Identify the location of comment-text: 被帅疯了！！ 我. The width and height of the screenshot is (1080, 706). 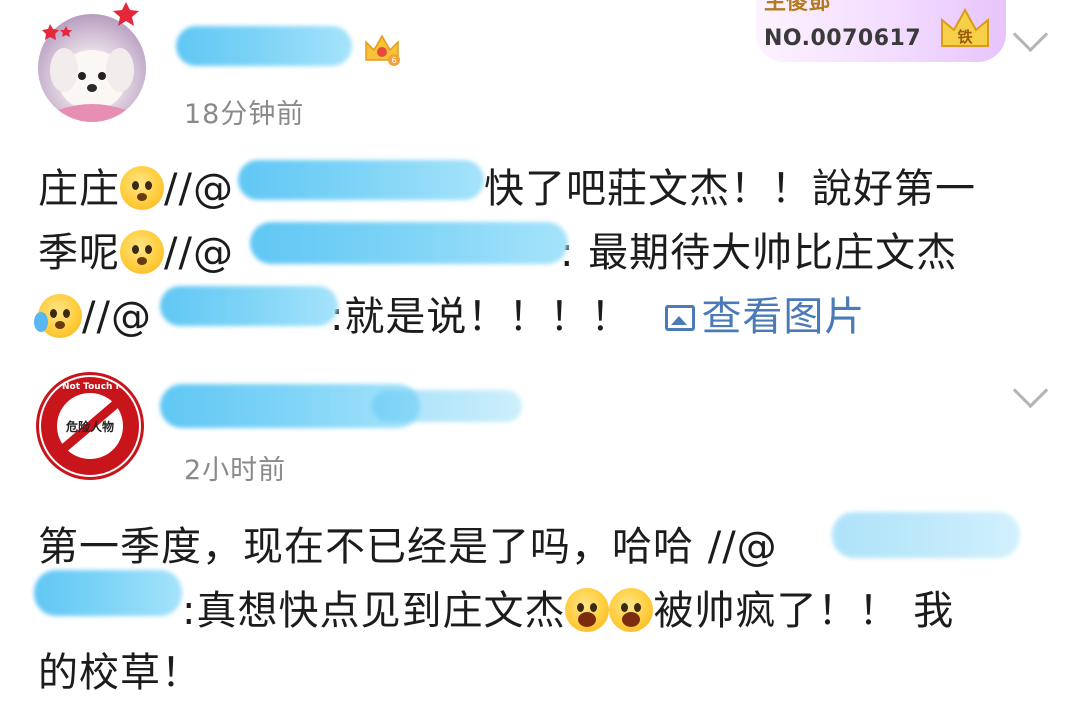
(804, 611).